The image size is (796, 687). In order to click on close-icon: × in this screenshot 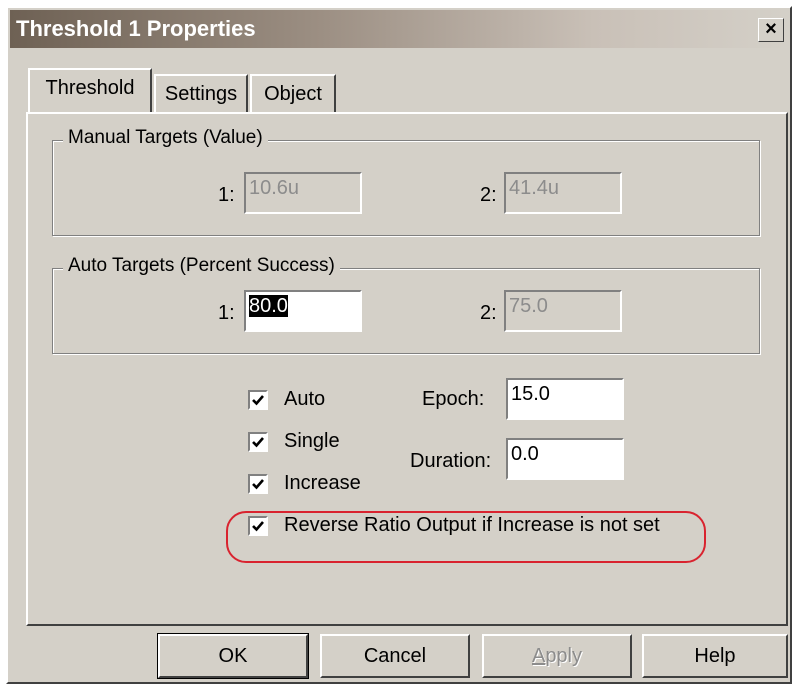, I will do `click(771, 29)`.